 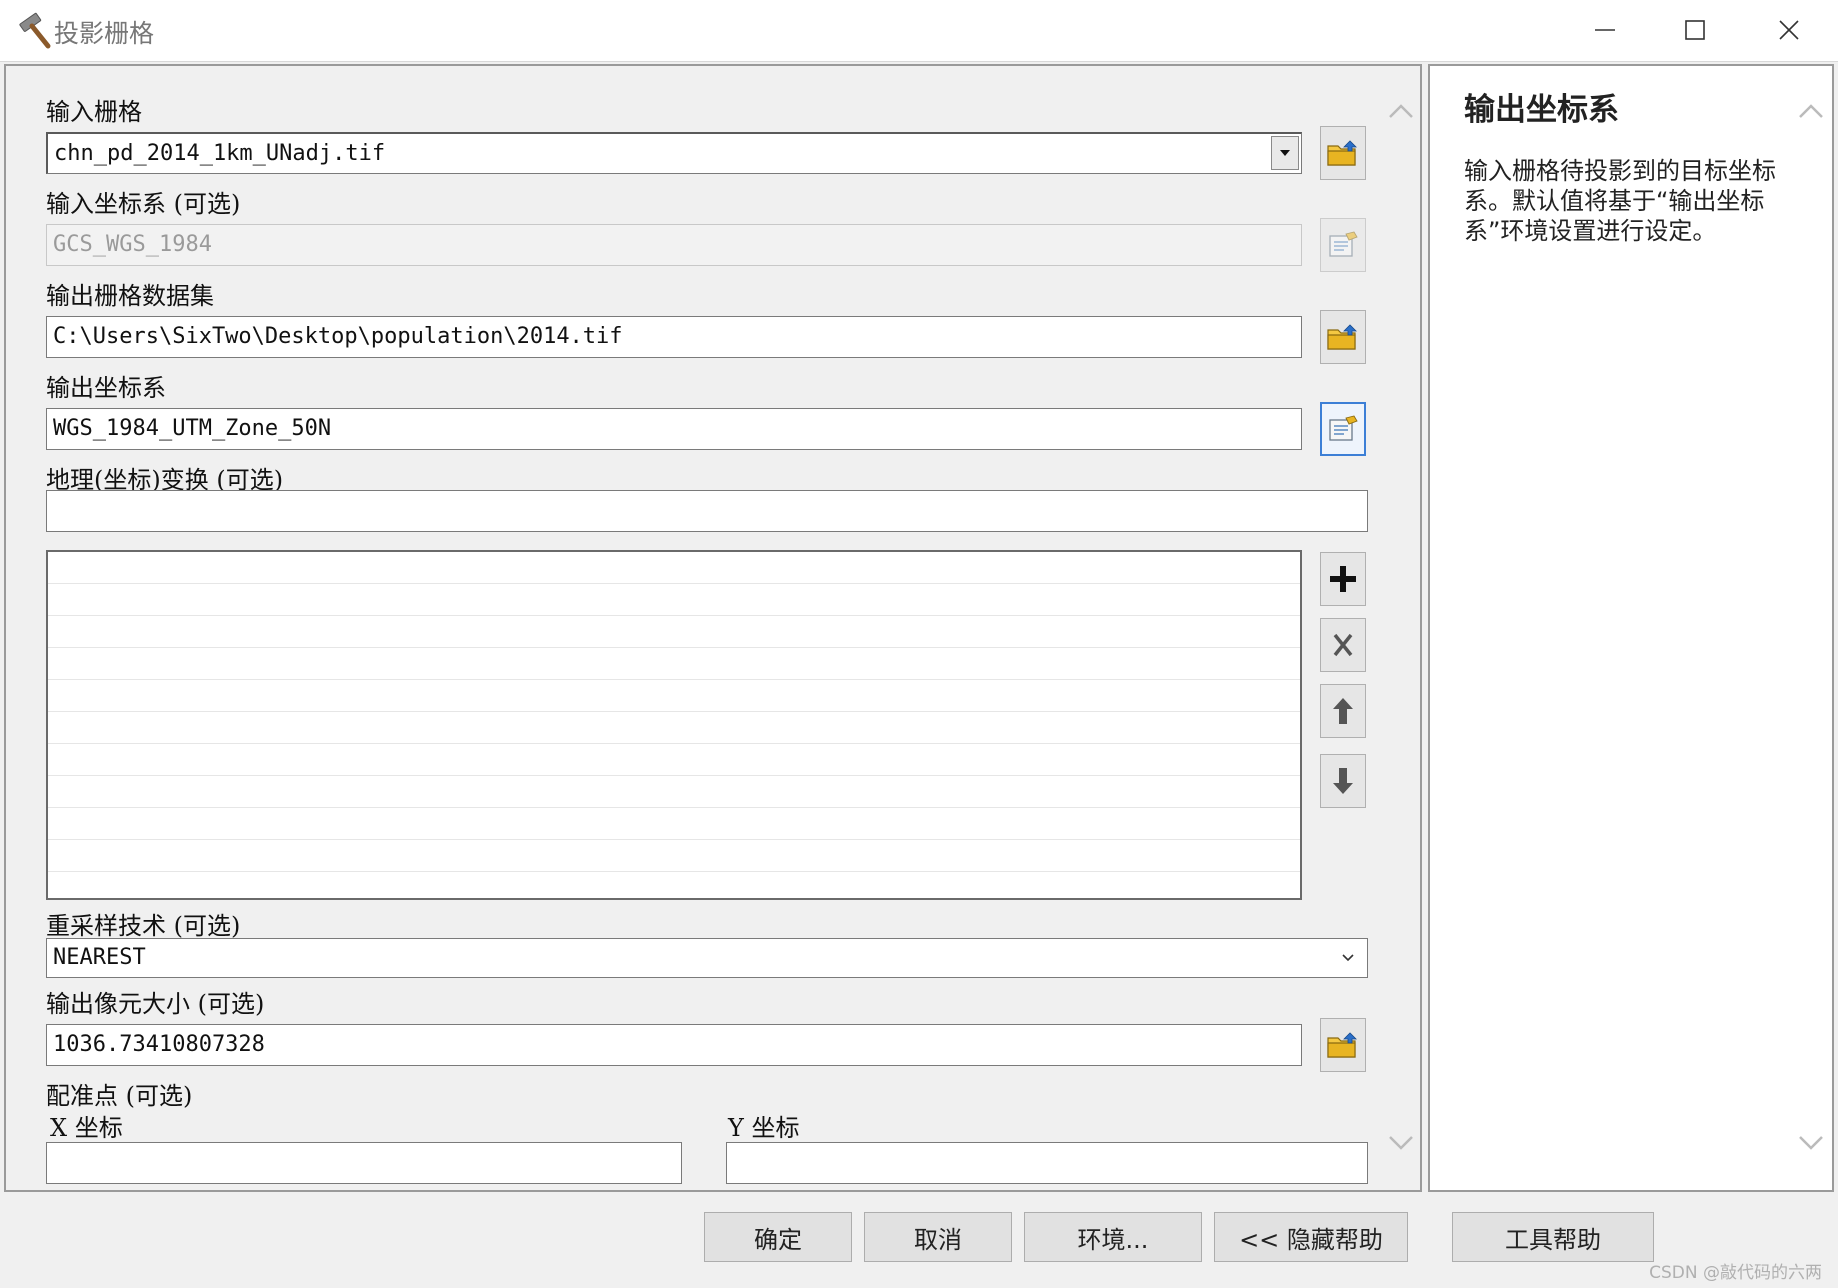 What do you see at coordinates (674, 245) in the screenshot?
I see `input-crs-field: GCS_WGS_1984` at bounding box center [674, 245].